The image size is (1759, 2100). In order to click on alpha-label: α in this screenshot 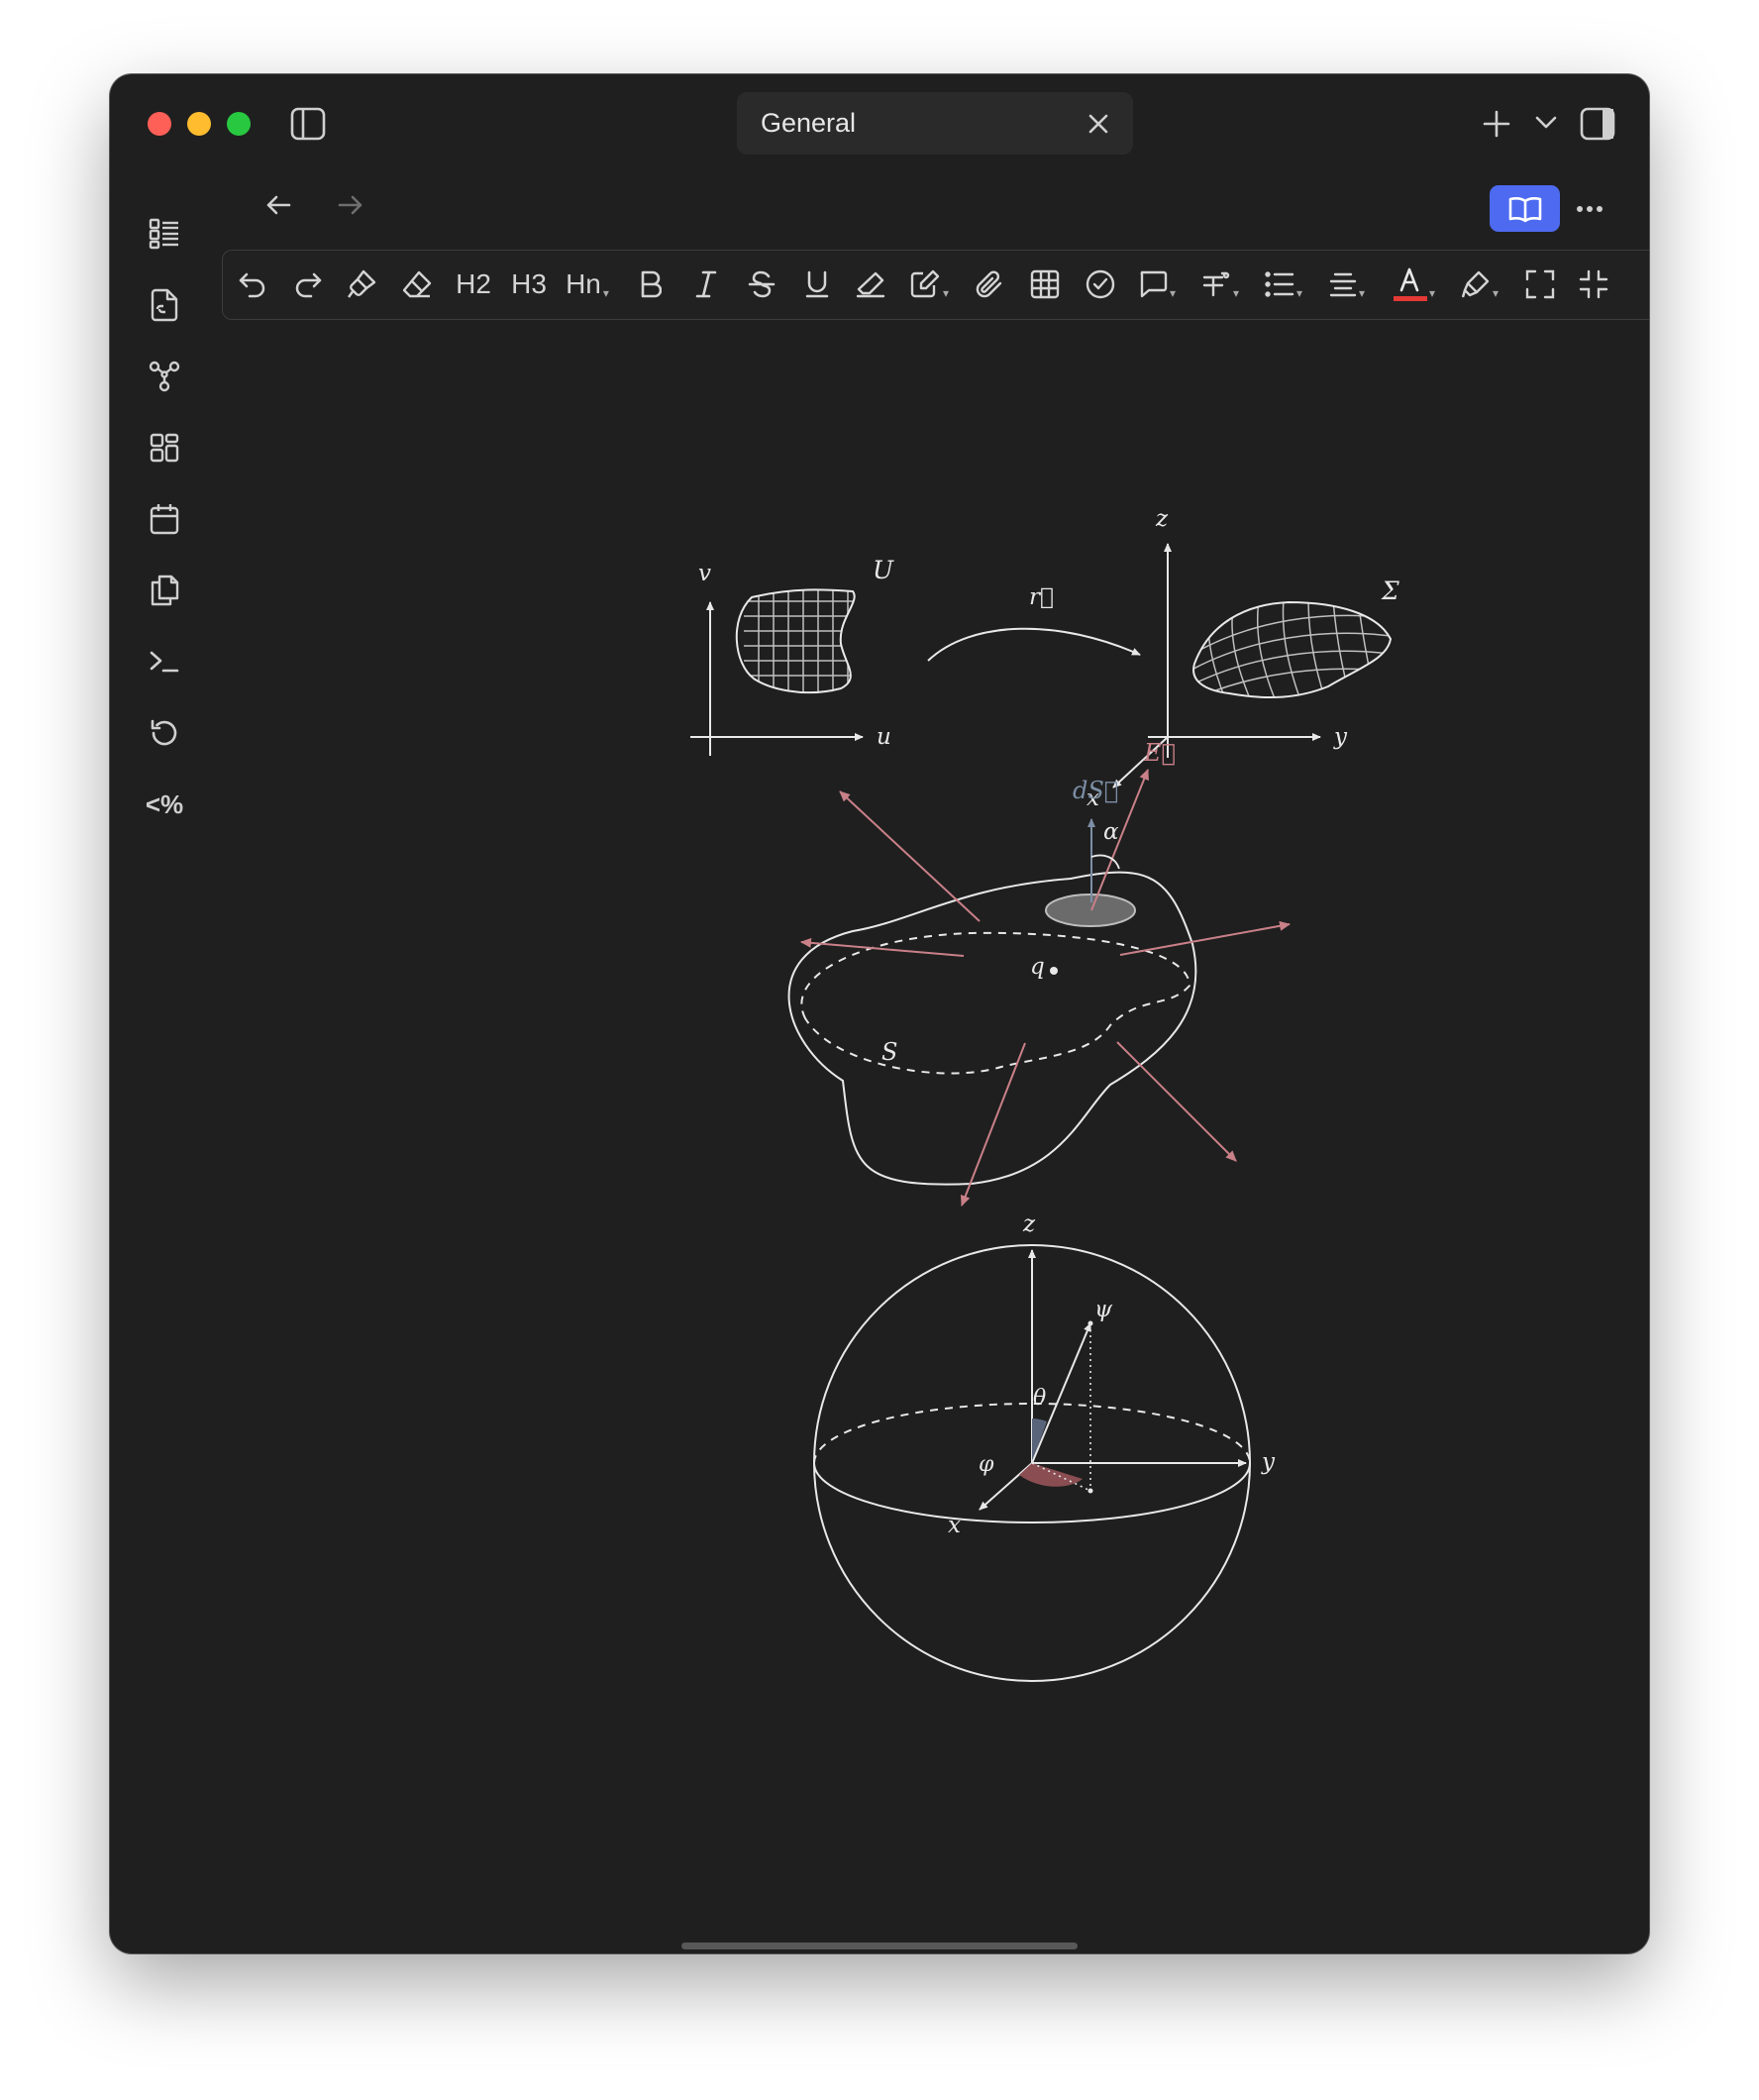, I will do `click(1111, 832)`.